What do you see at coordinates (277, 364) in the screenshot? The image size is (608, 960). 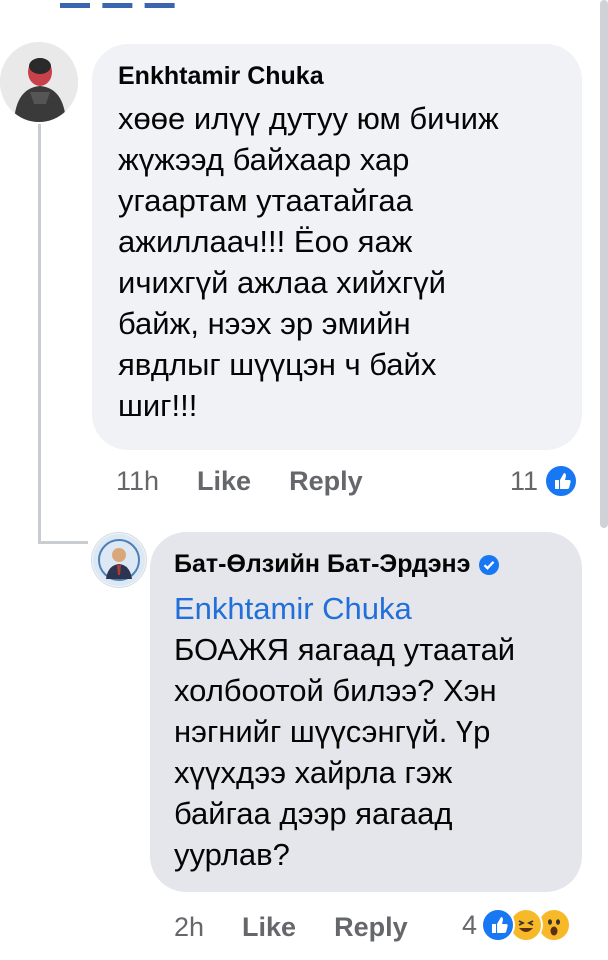 I see `comment-line: явдлыг шүүцэн ч байх` at bounding box center [277, 364].